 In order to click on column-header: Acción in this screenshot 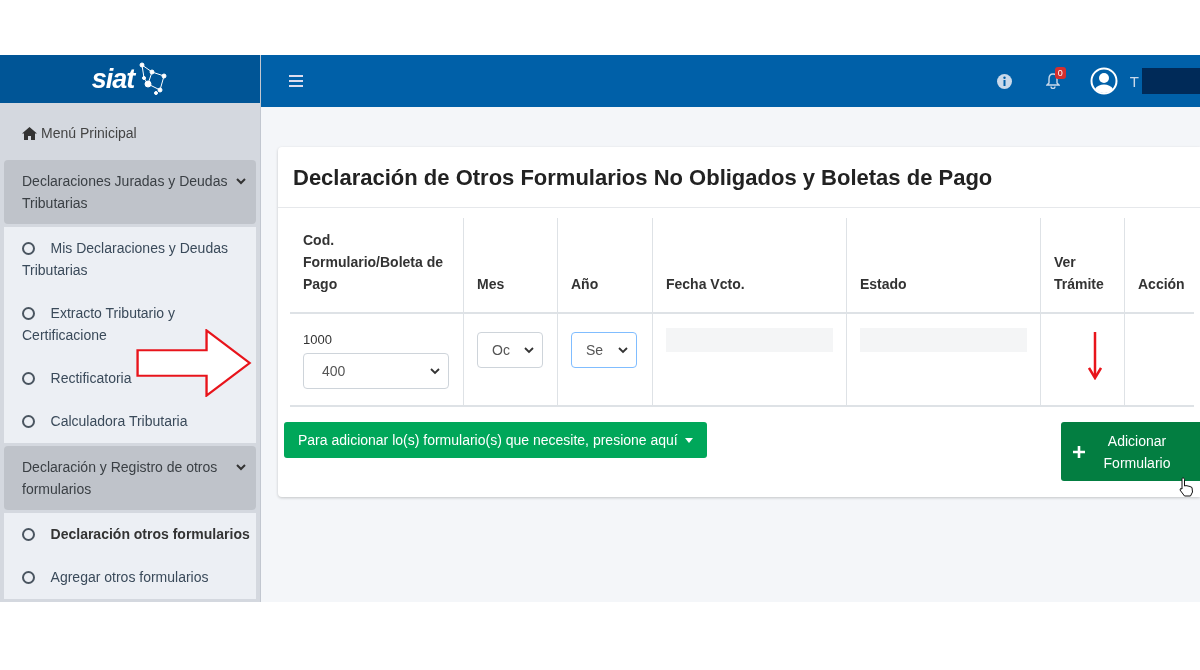, I will do `click(1159, 265)`.